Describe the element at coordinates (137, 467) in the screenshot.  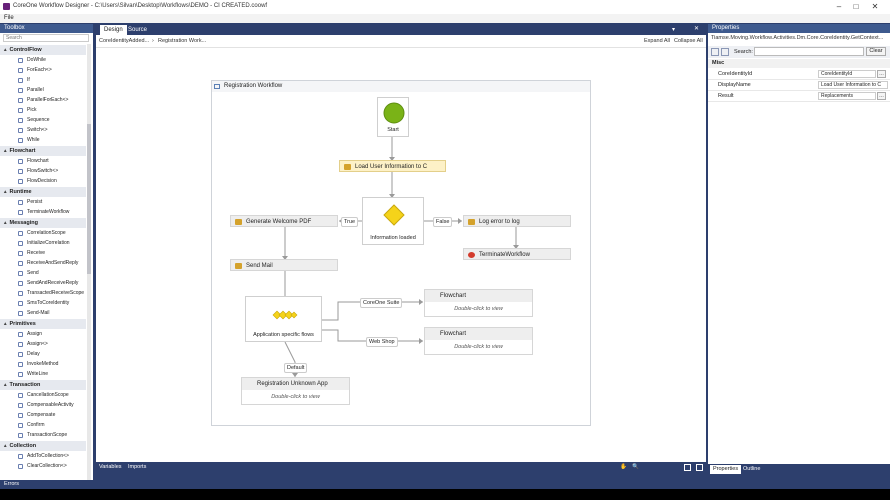
I see `imports-tab: Imports` at that location.